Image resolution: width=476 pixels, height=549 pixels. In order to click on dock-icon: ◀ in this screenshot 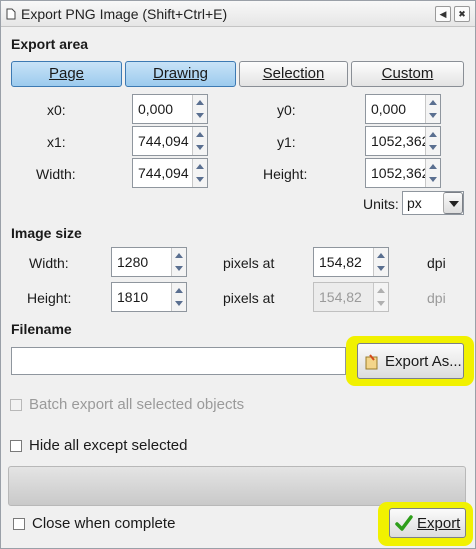, I will do `click(443, 14)`.